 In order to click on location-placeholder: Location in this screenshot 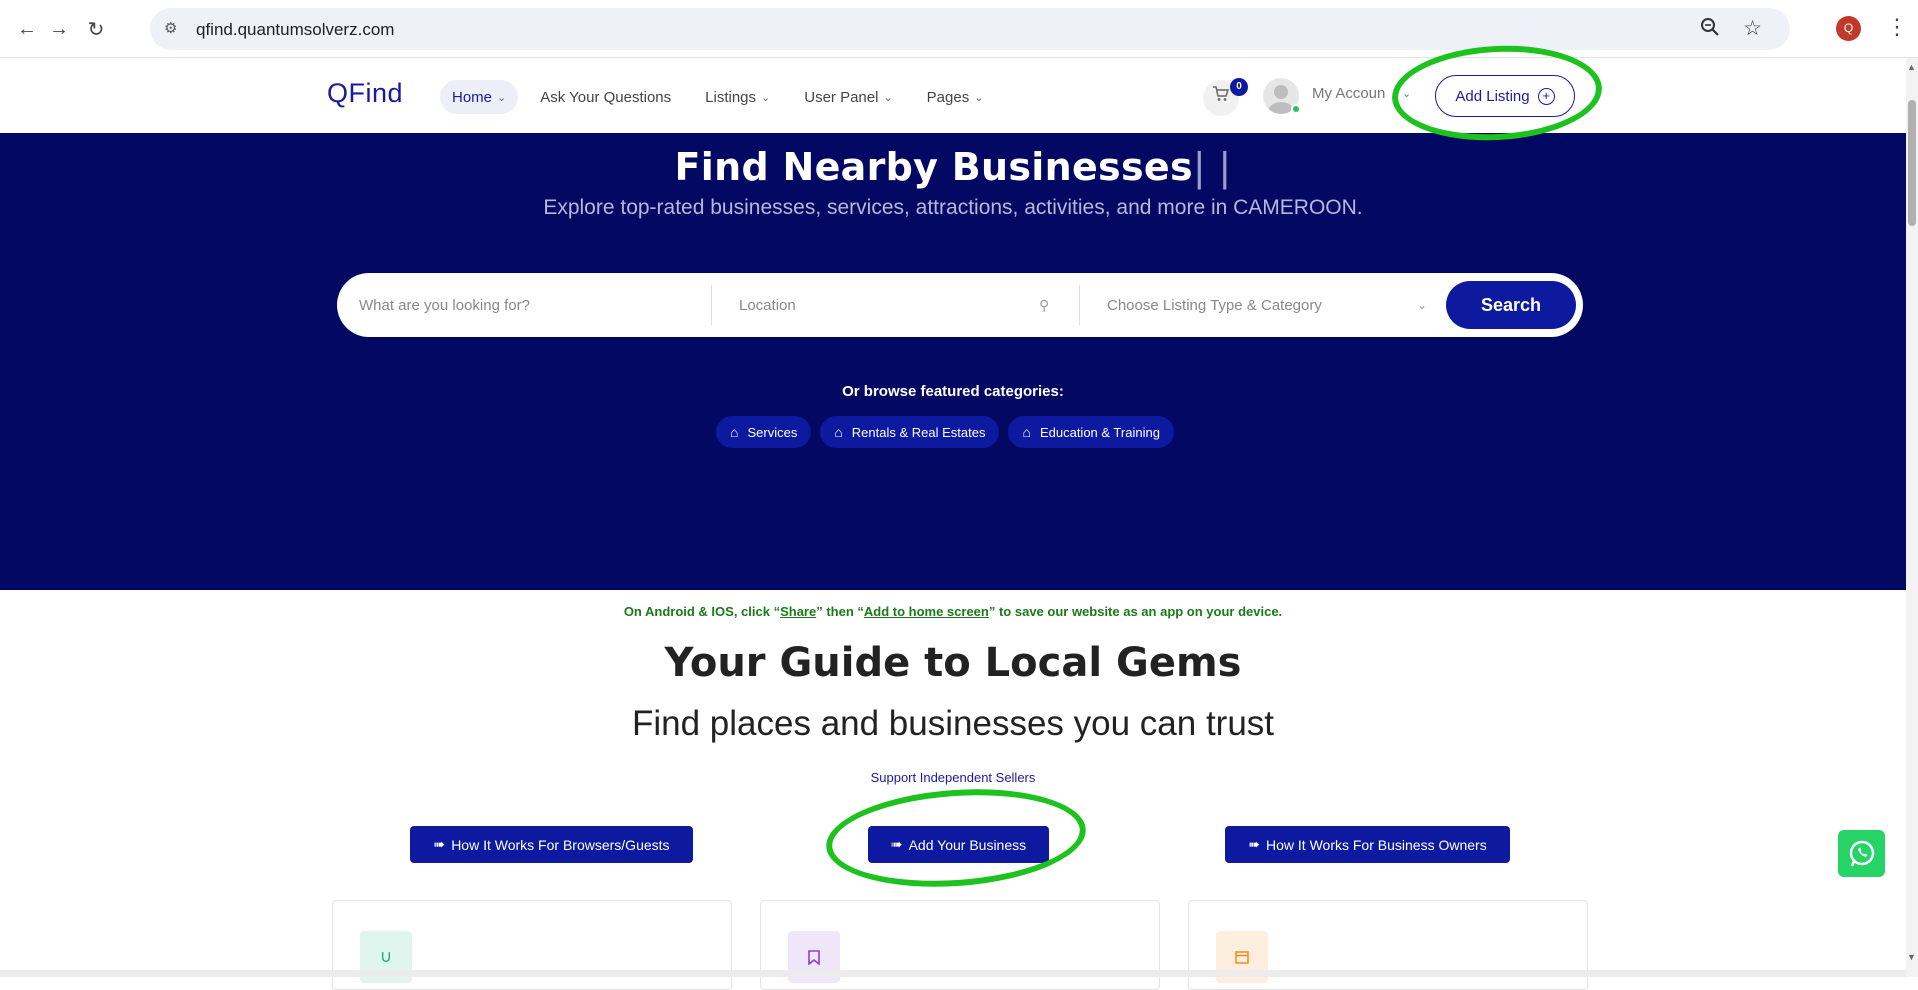, I will do `click(767, 305)`.